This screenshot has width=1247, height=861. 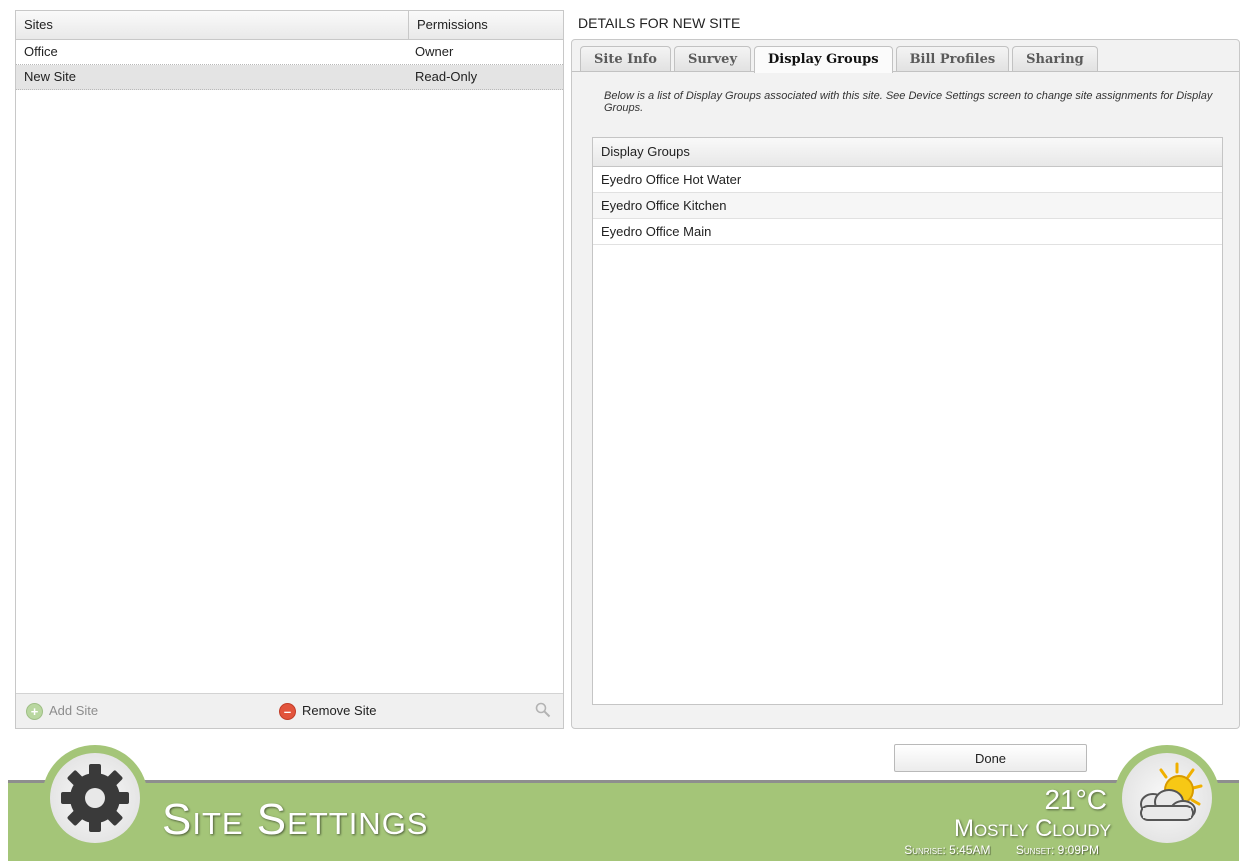 I want to click on display-groups-column-header: Display Groups, so click(x=907, y=152).